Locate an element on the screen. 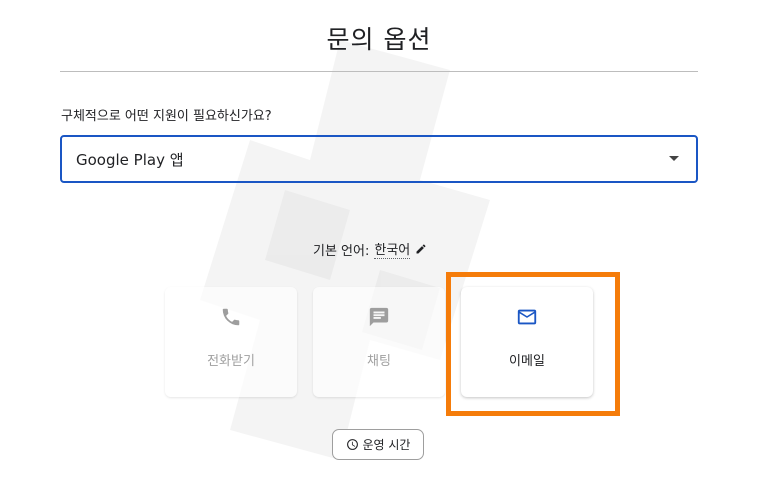 The image size is (762, 496). option-card-chat: 채팅 is located at coordinates (379, 342).